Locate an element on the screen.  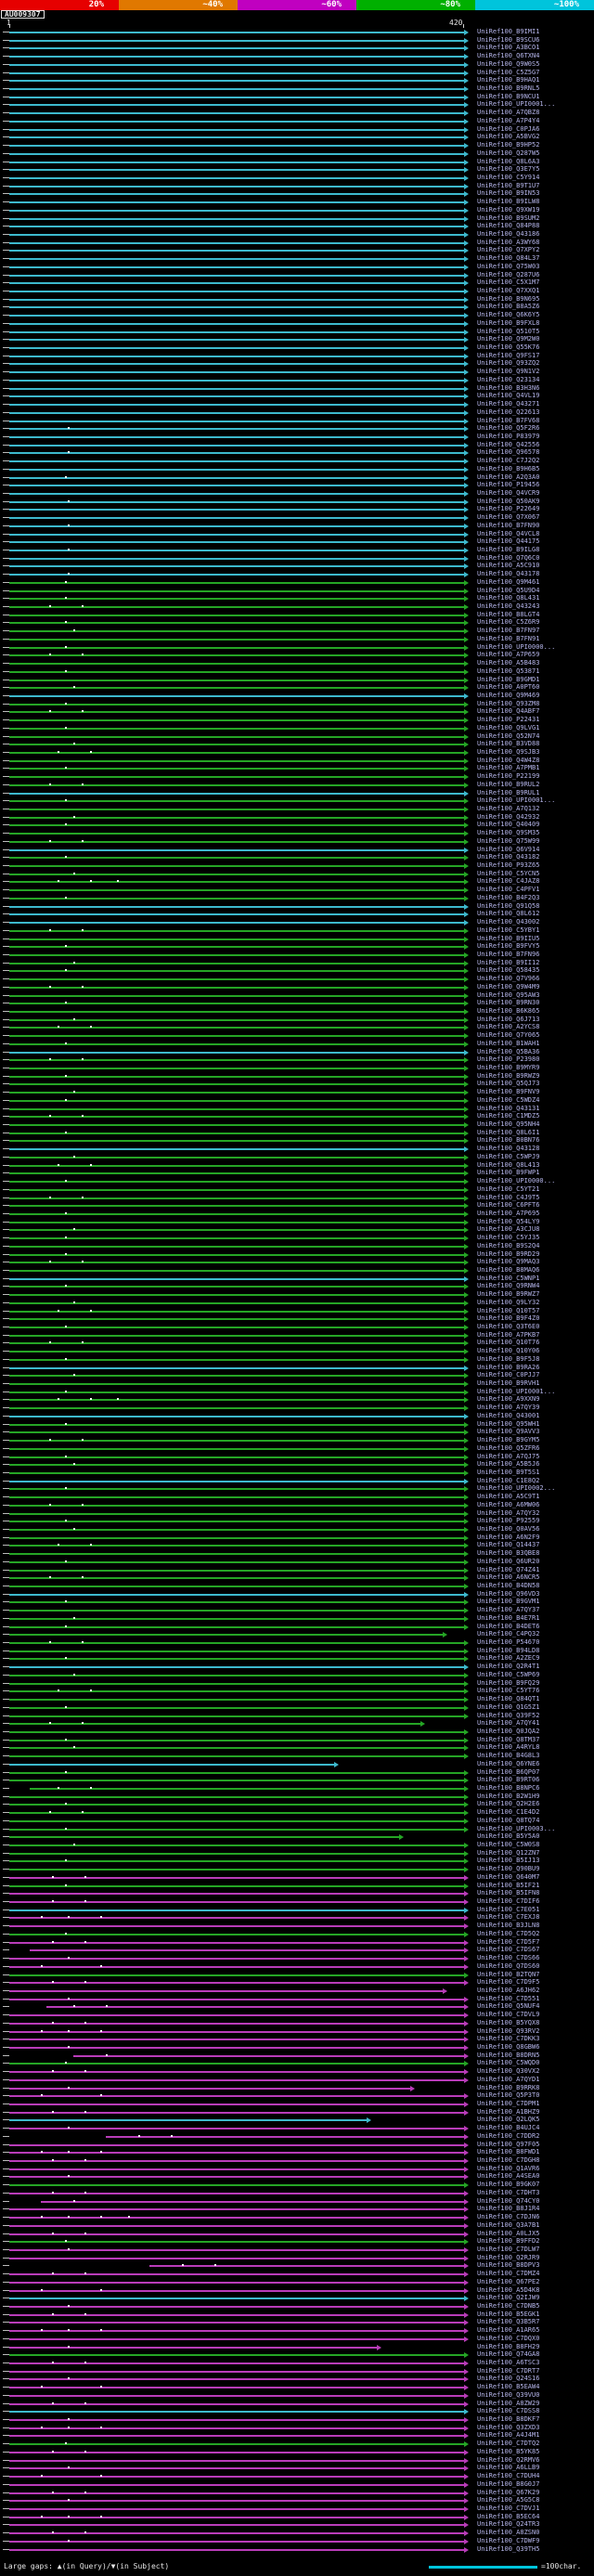
hit-label: UniRef100_Q7X067 is located at coordinates (508, 517).